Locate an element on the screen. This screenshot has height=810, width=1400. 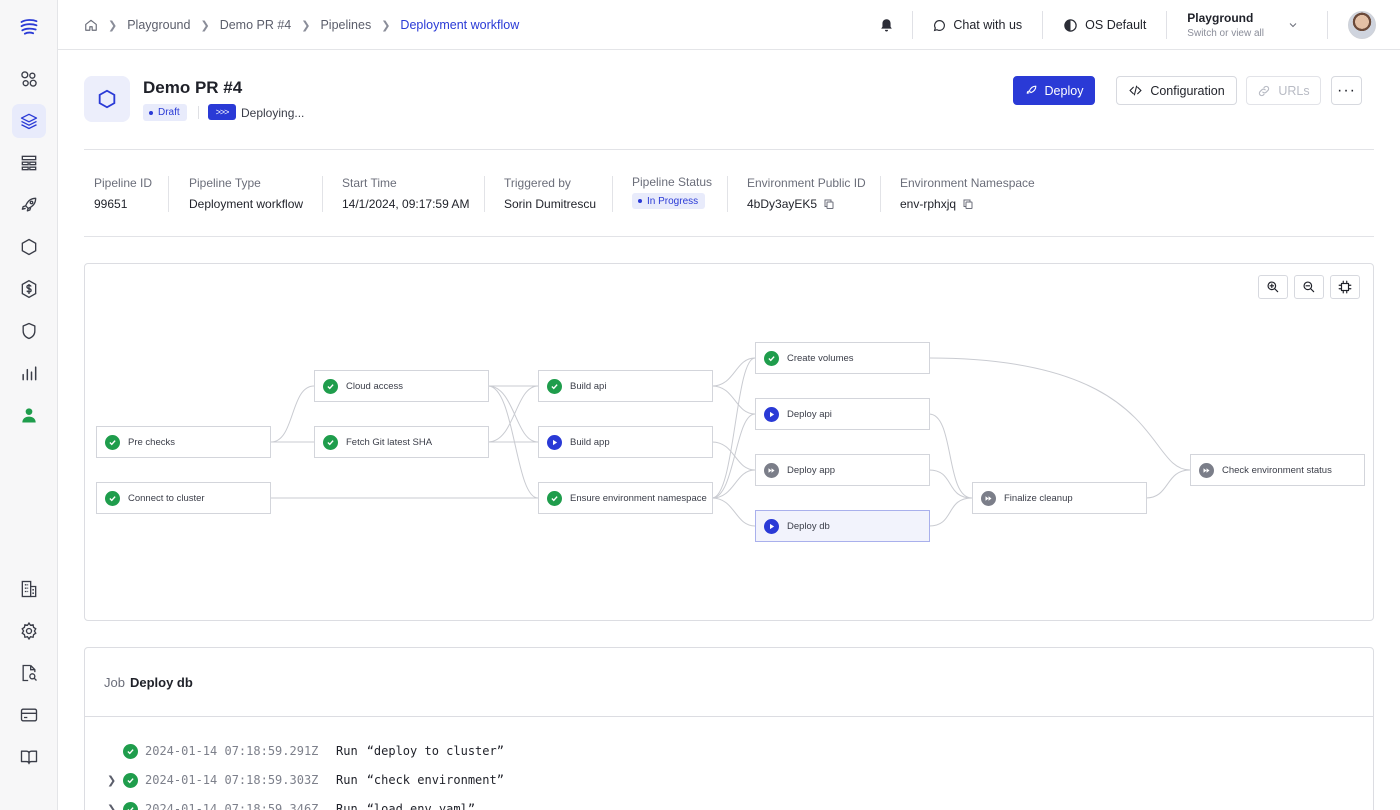
more-options-button: ··· is located at coordinates (1346, 90).